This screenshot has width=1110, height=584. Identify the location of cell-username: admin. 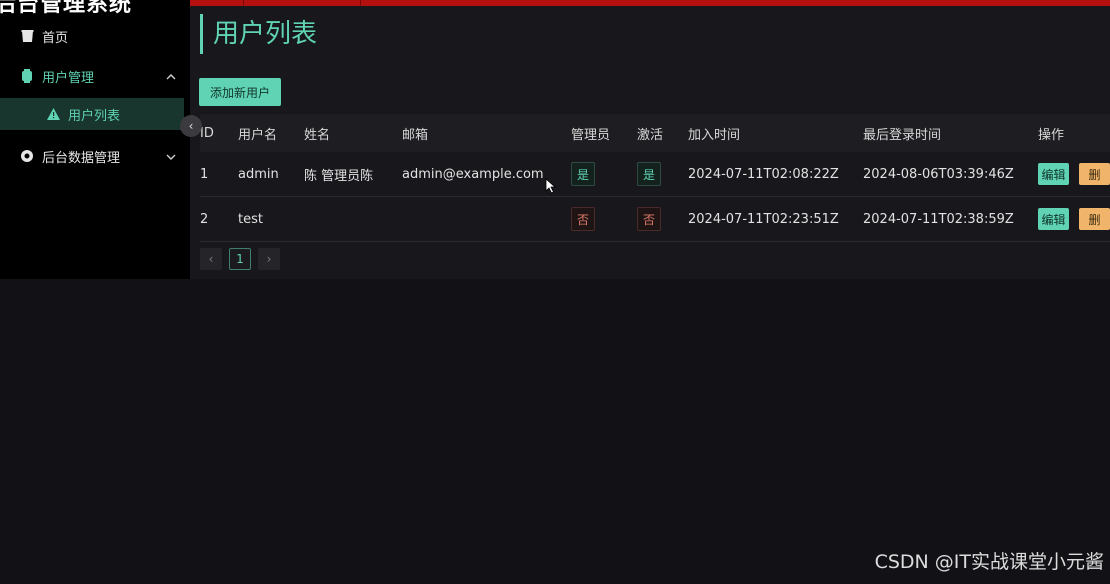
(258, 174).